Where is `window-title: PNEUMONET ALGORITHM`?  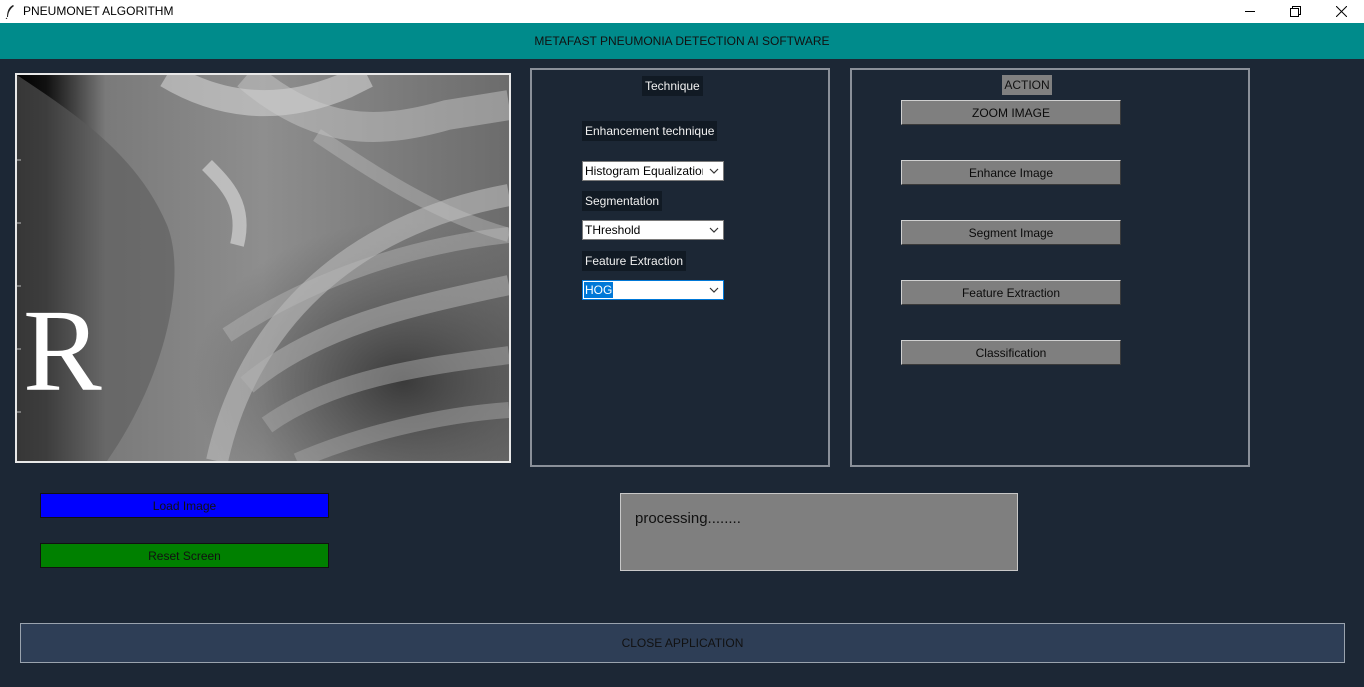
window-title: PNEUMONET ALGORITHM is located at coordinates (98, 11).